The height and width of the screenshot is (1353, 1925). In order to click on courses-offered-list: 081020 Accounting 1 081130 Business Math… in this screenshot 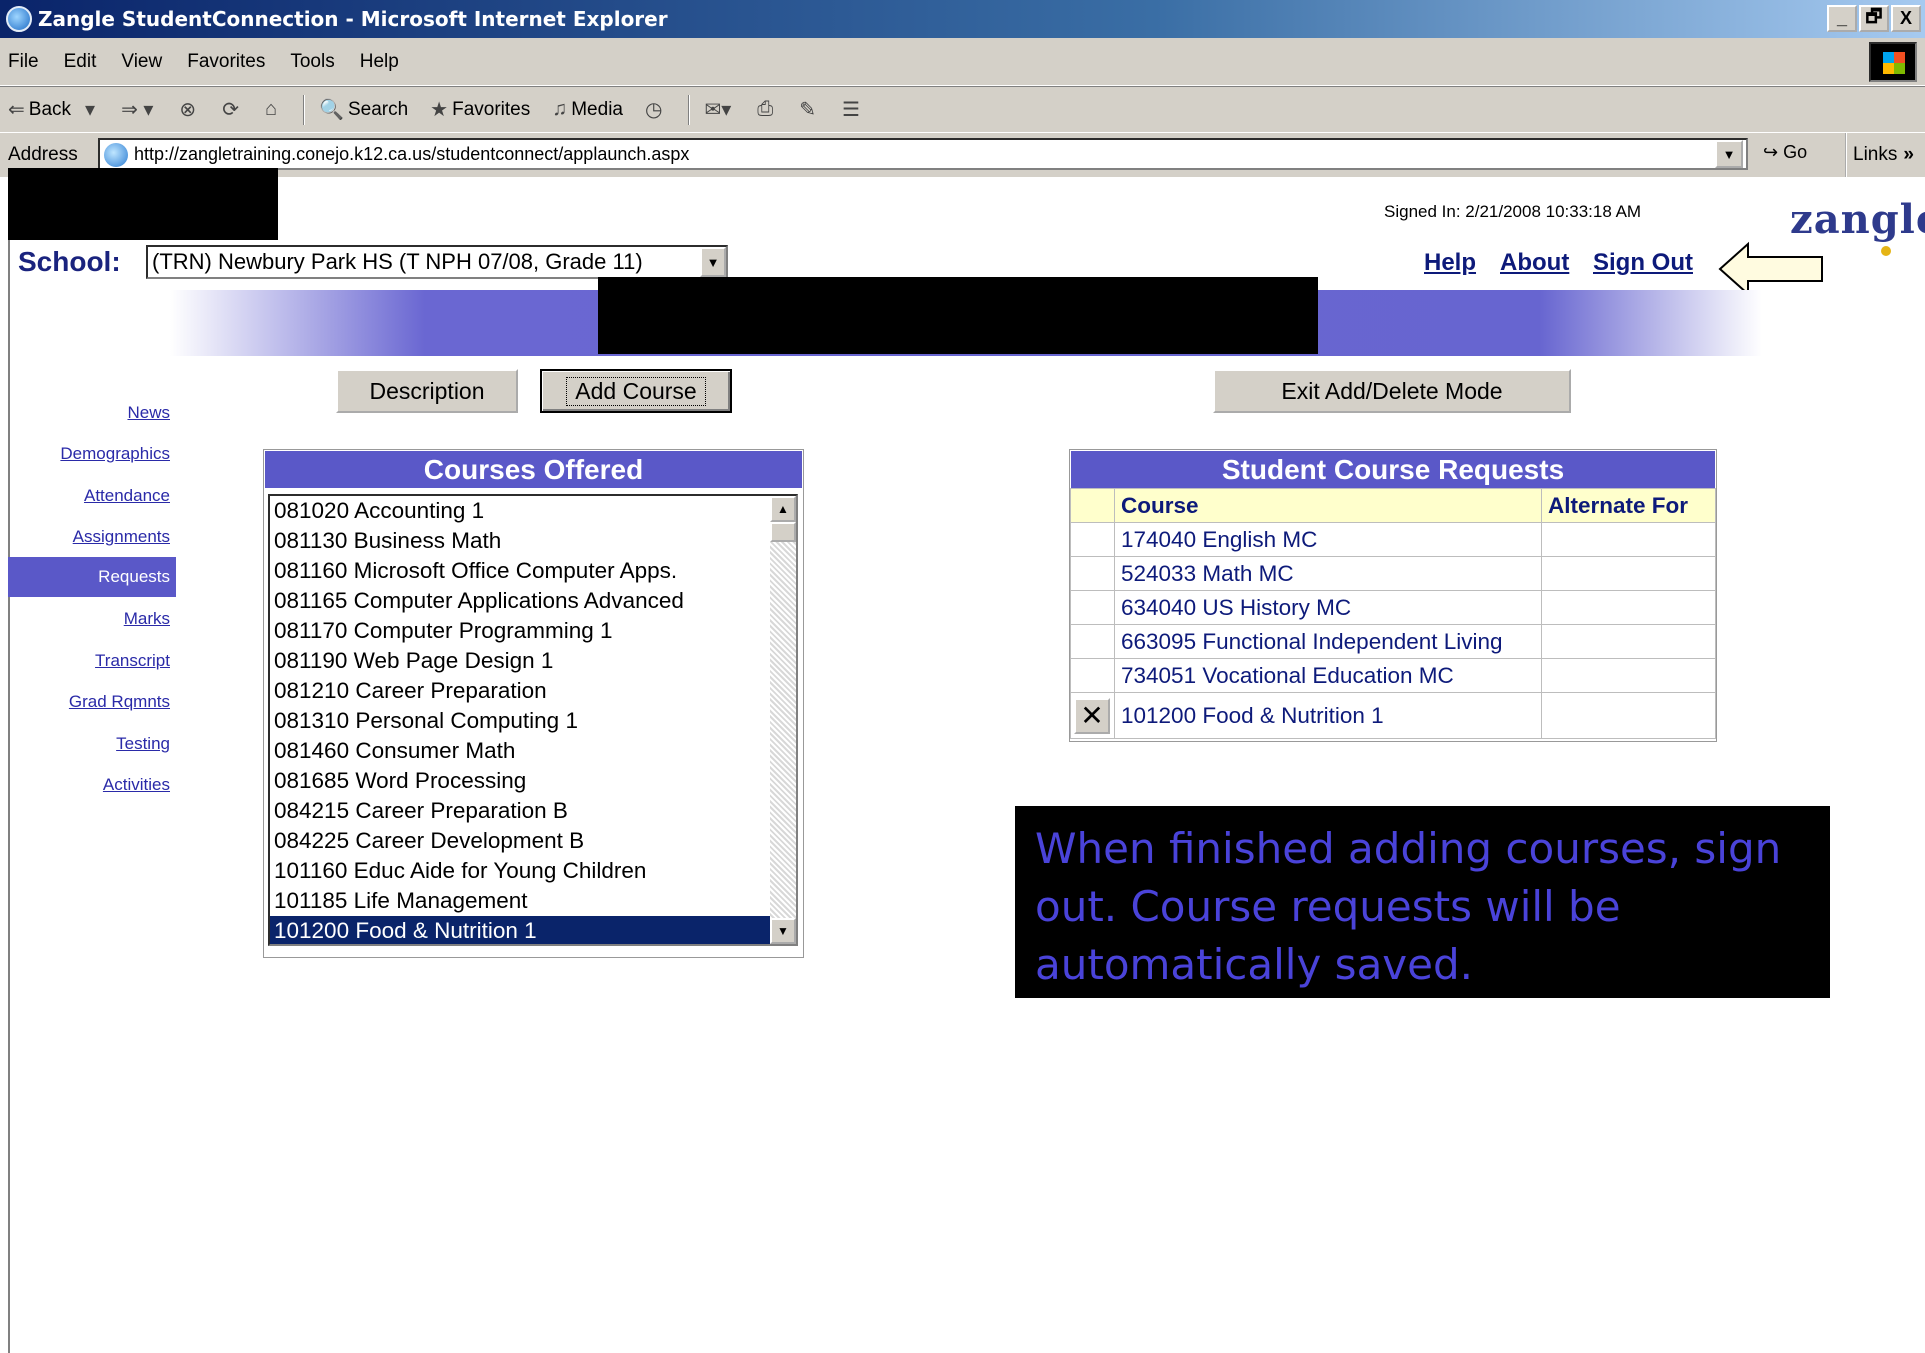, I will do `click(533, 720)`.